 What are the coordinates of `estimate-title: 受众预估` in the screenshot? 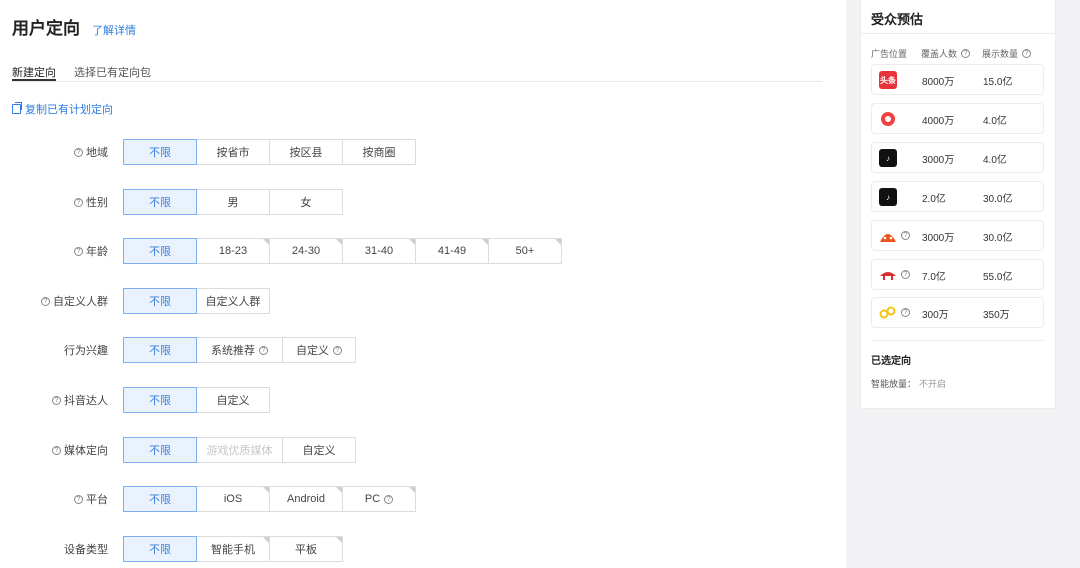 It's located at (897, 19).